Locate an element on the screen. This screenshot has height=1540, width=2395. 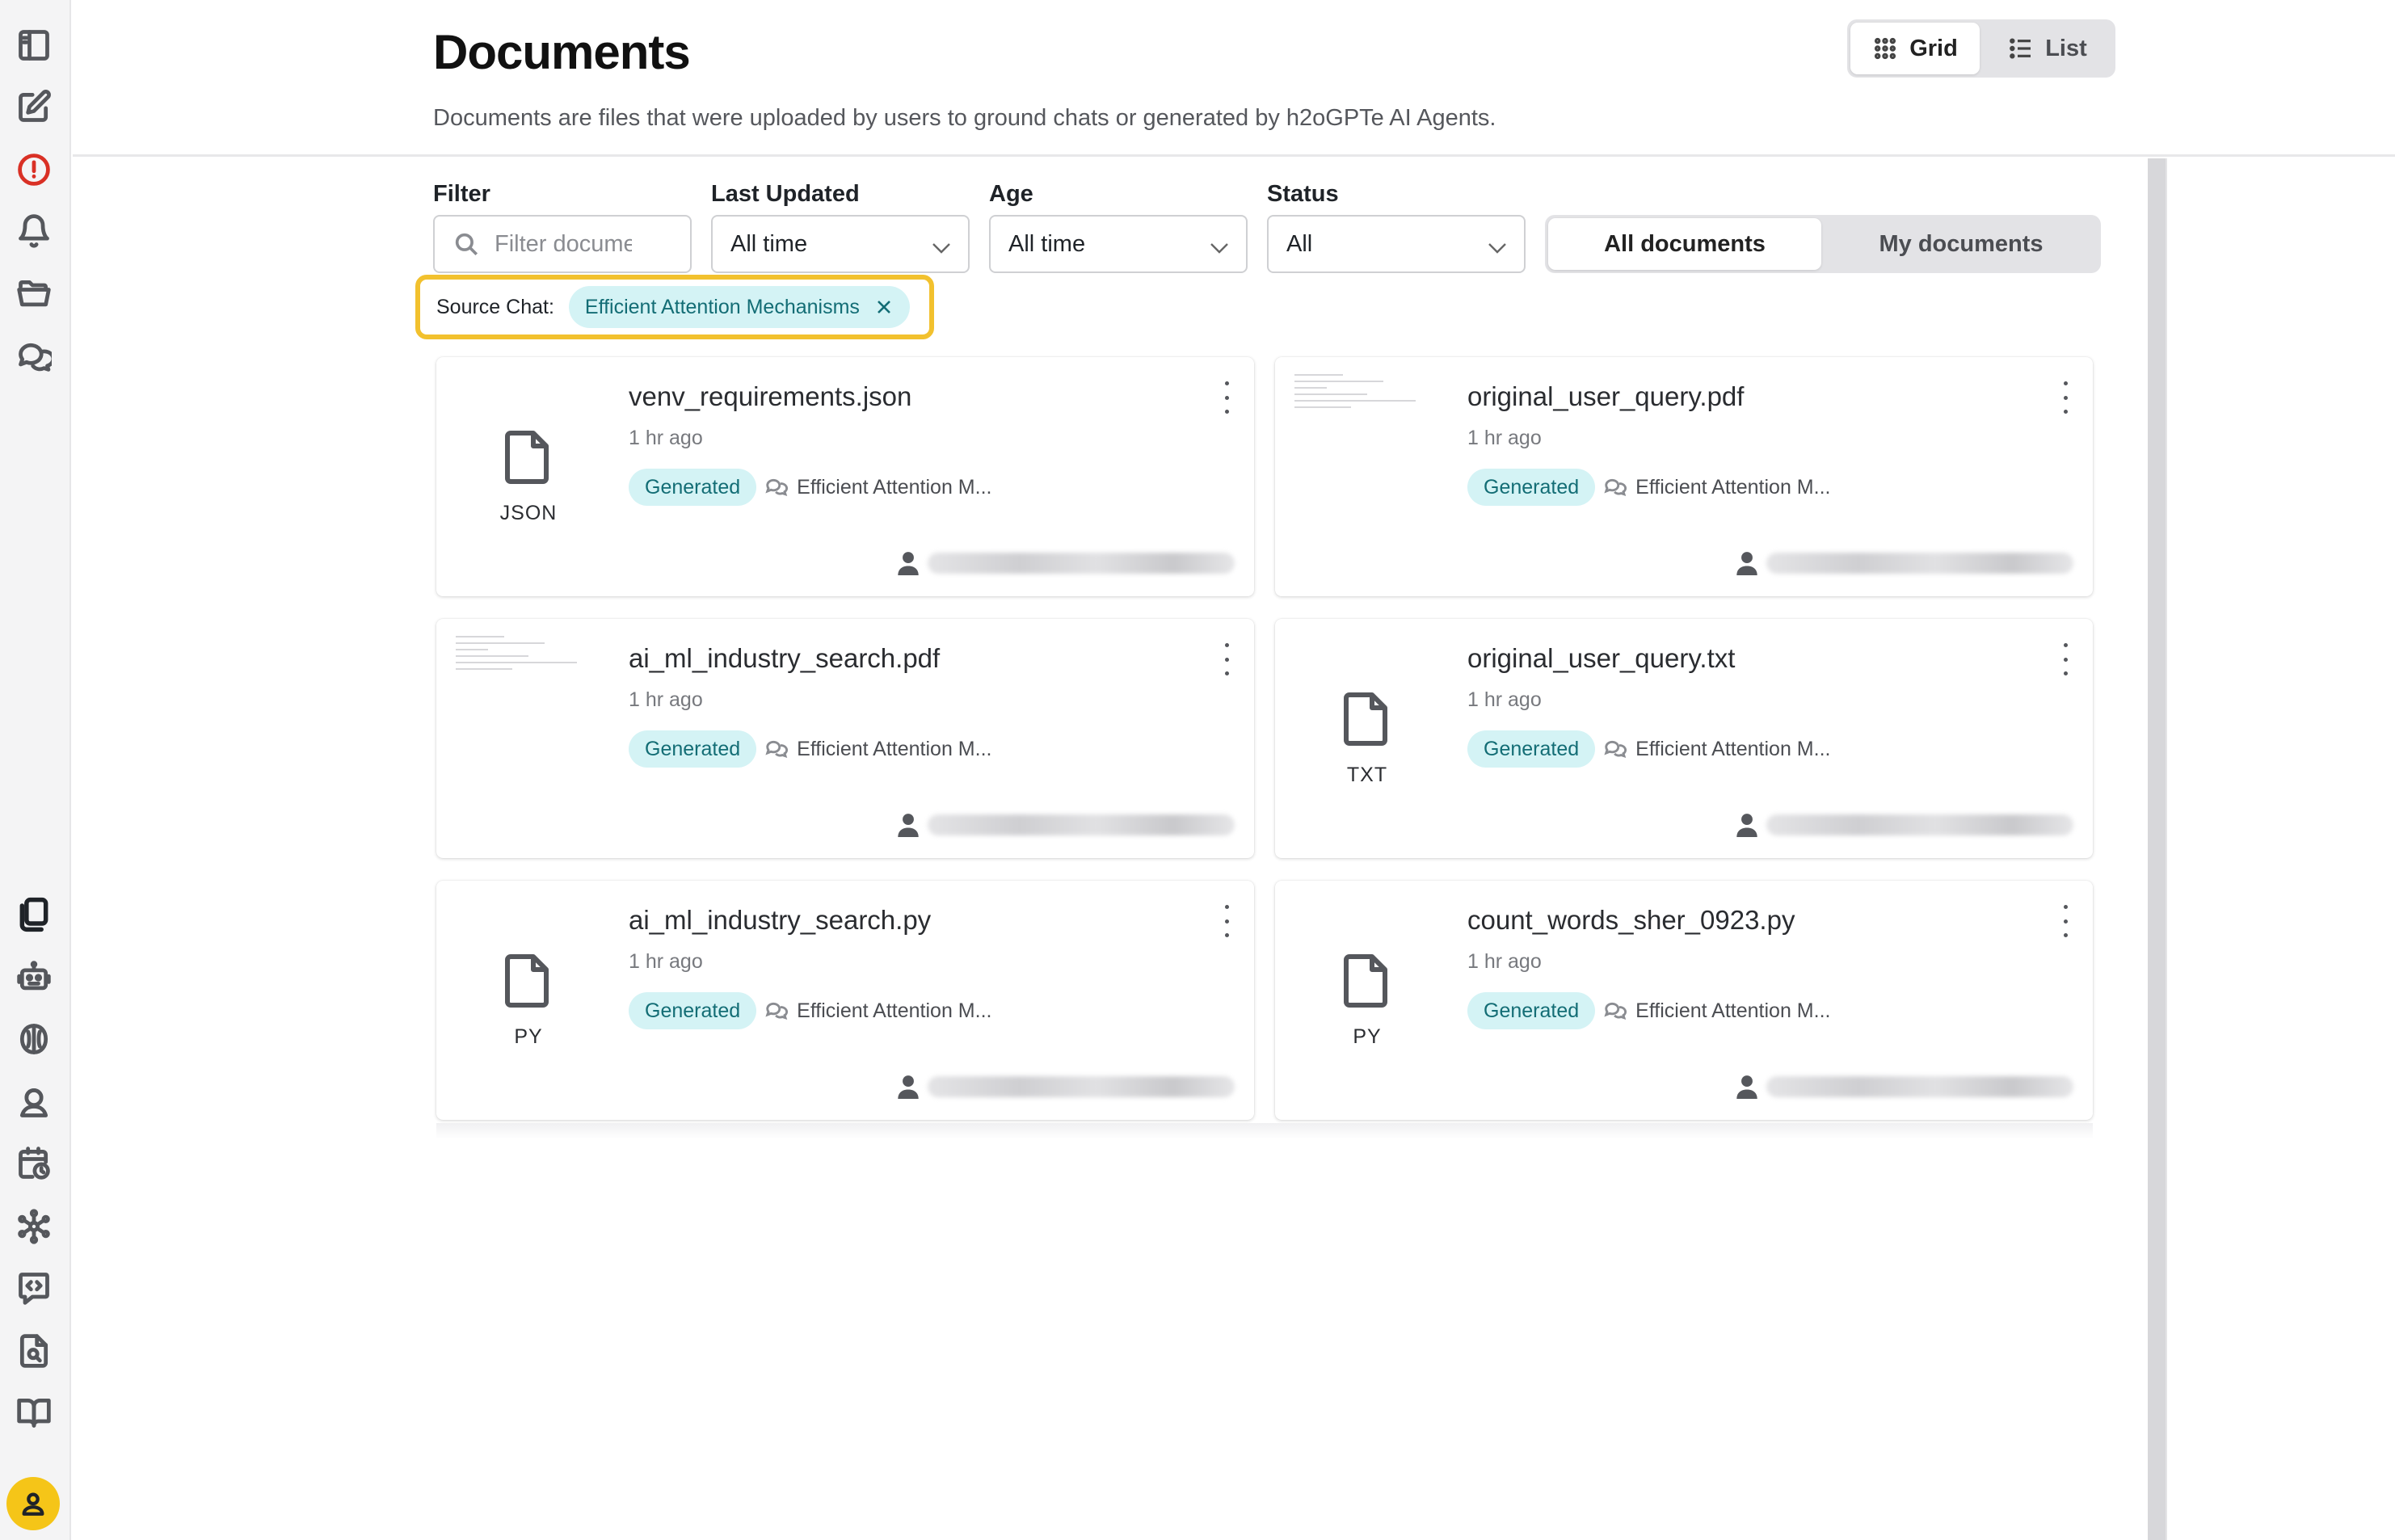
grid-view-button: Grid is located at coordinates (1915, 48).